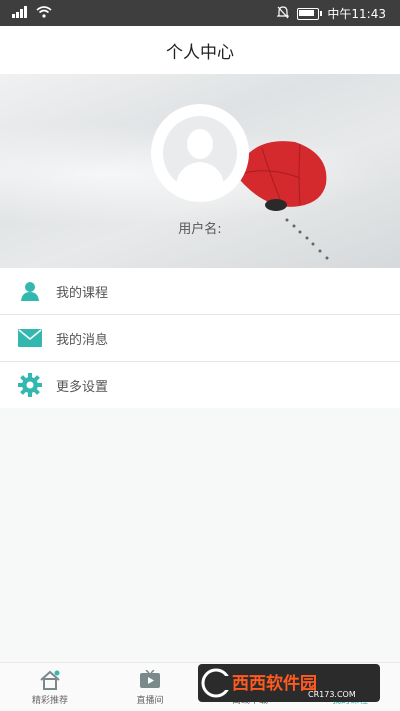  Describe the element at coordinates (30, 385) in the screenshot. I see `gear-icon` at that location.